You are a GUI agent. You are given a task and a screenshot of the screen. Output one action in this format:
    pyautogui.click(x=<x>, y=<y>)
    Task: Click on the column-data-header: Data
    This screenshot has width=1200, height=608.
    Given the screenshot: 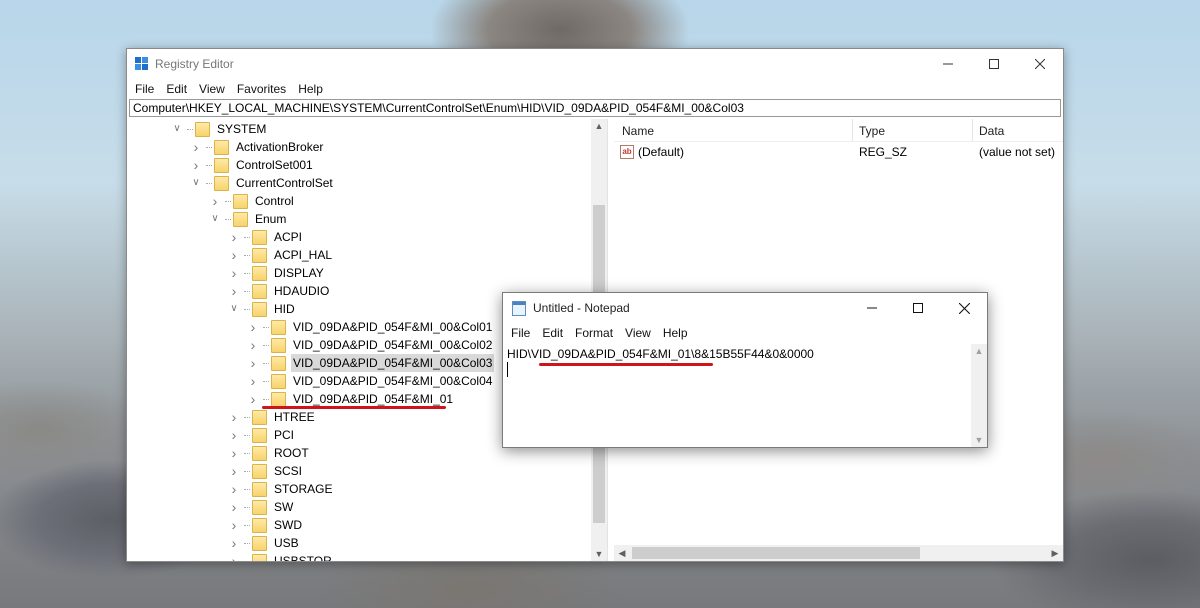 What is the action you would take?
    pyautogui.click(x=991, y=131)
    